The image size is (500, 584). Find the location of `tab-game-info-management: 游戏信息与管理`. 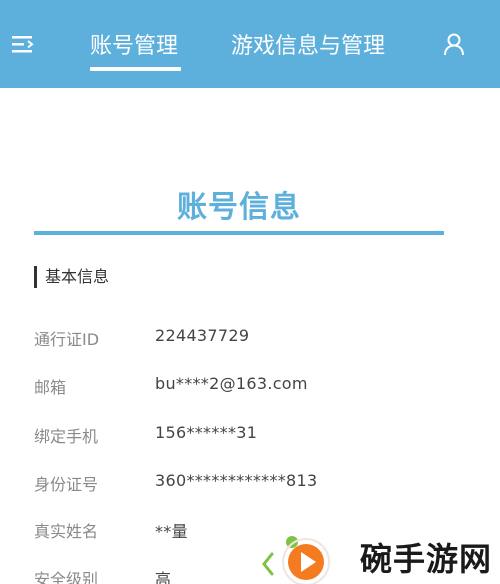

tab-game-info-management: 游戏信息与管理 is located at coordinates (308, 44).